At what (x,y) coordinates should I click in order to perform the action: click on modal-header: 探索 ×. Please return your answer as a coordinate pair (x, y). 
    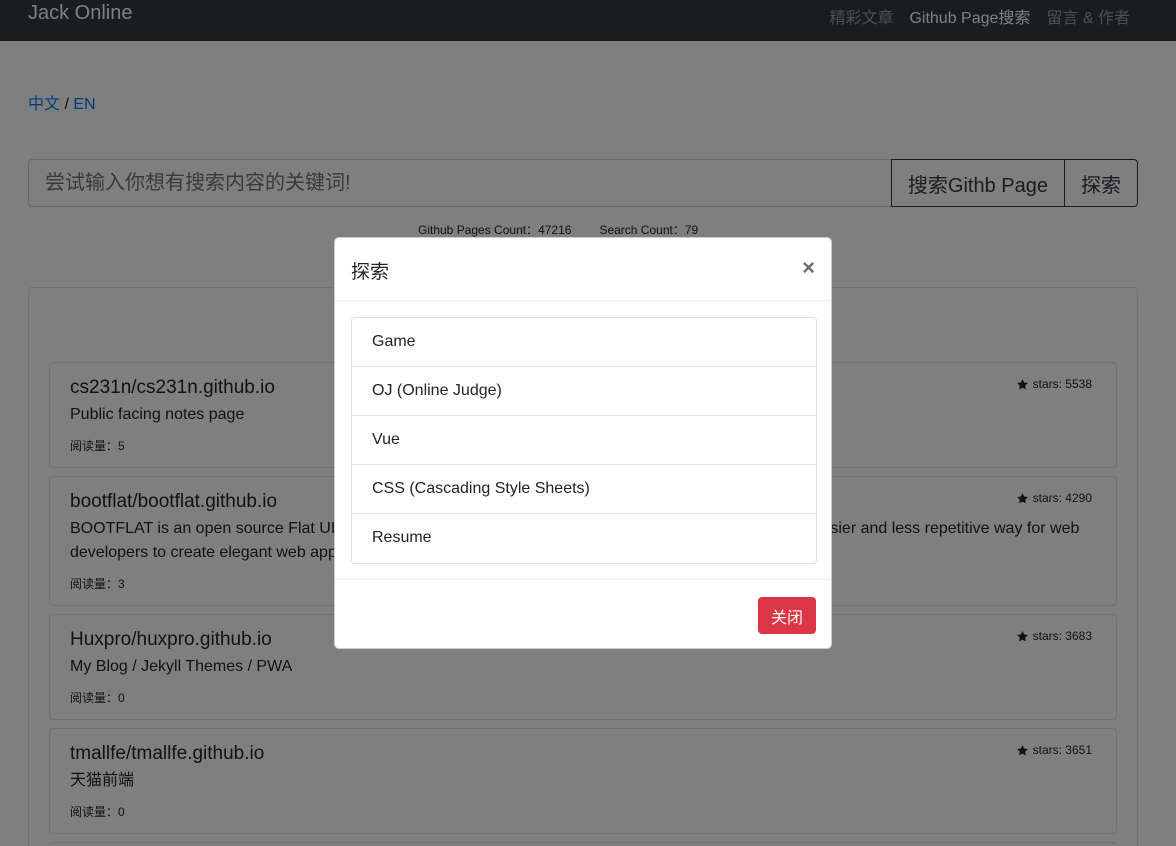
    Looking at the image, I should click on (583, 269).